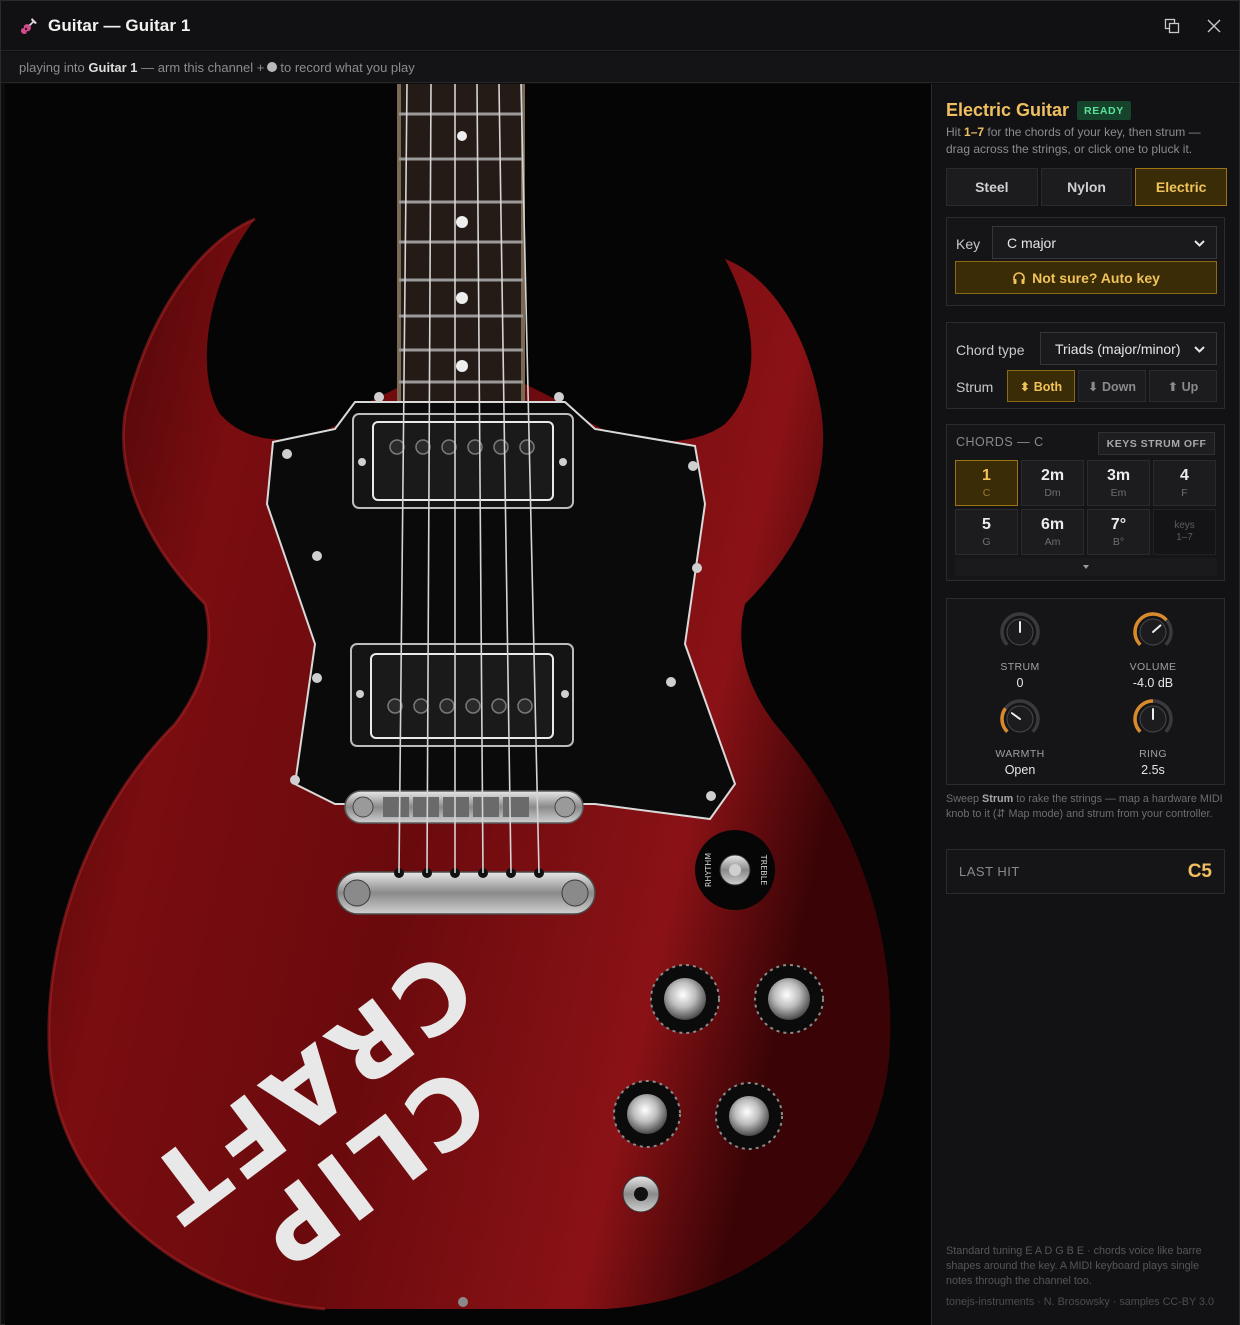  What do you see at coordinates (1153, 632) in the screenshot?
I see `volume-knob` at bounding box center [1153, 632].